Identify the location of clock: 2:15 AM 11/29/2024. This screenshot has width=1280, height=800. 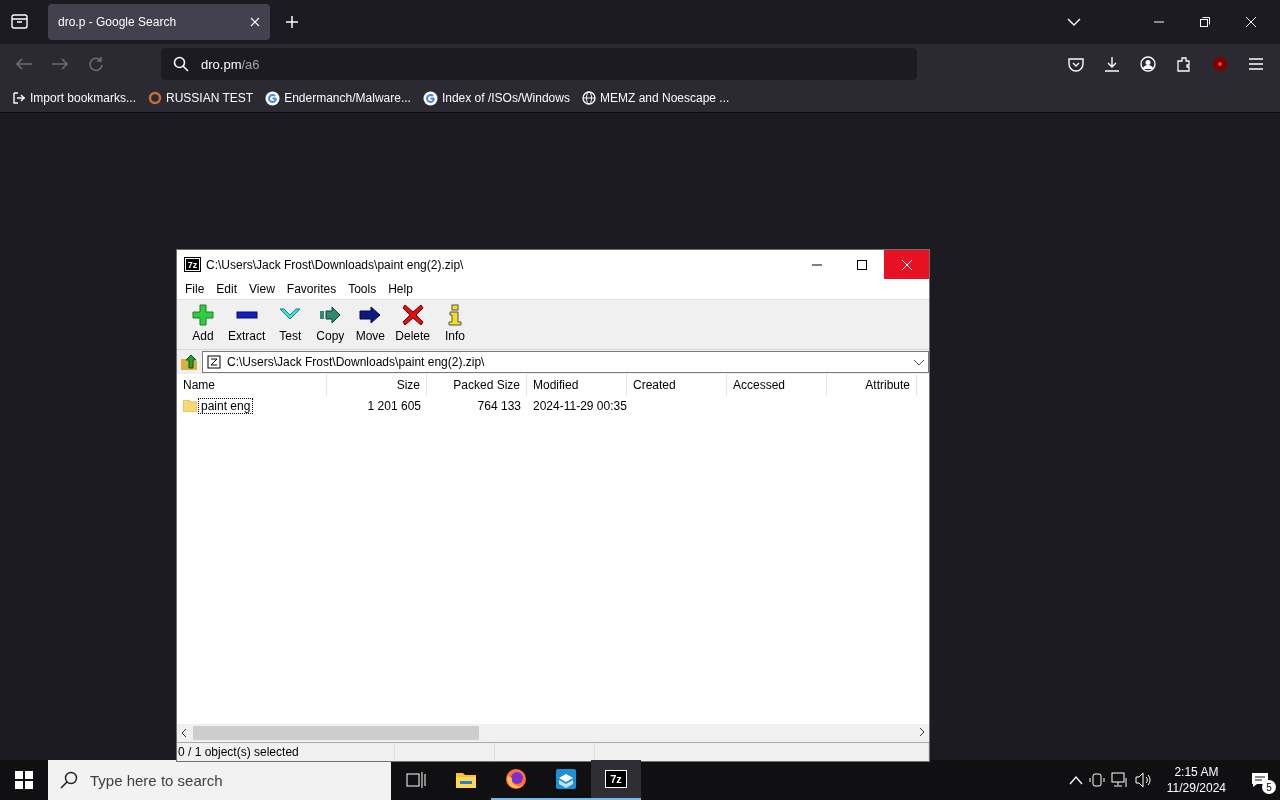
(1196, 780).